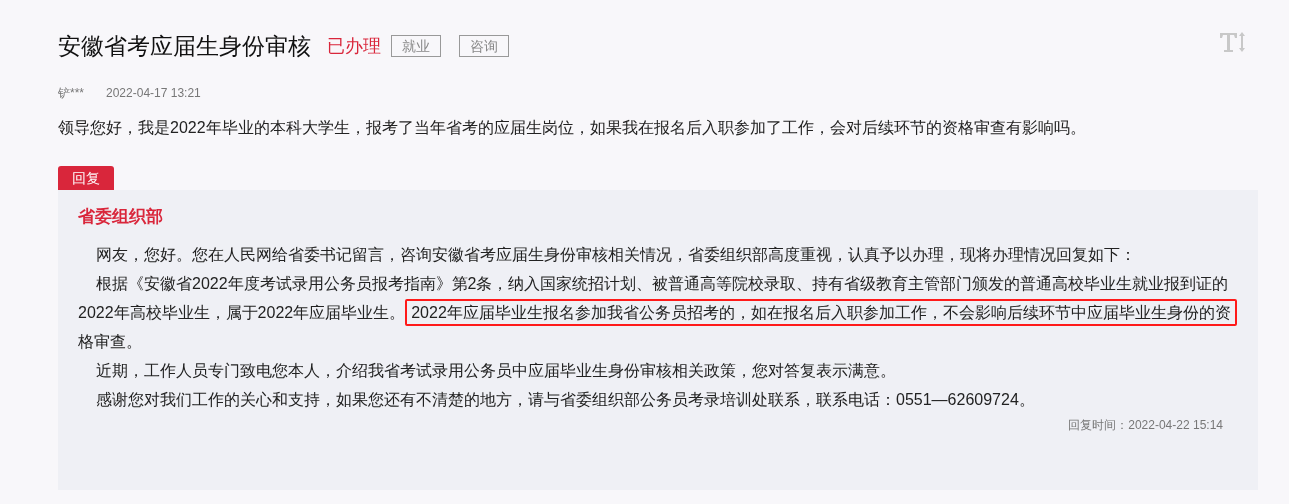  I want to click on department-name: 省委组织部, so click(121, 217).